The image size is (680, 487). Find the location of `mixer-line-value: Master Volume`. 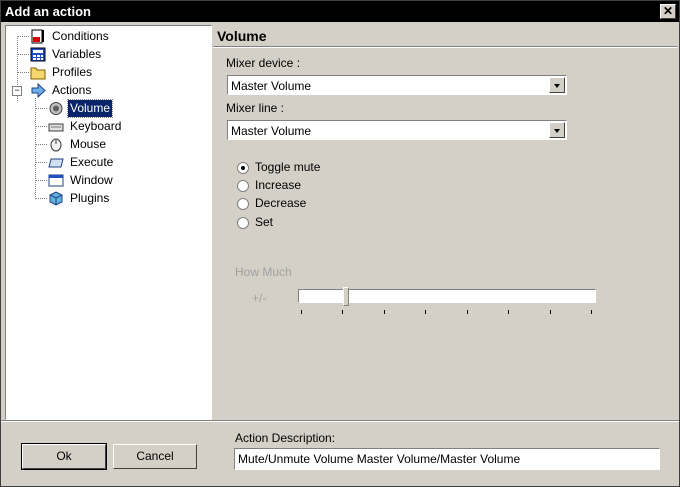

mixer-line-value: Master Volume is located at coordinates (271, 131).